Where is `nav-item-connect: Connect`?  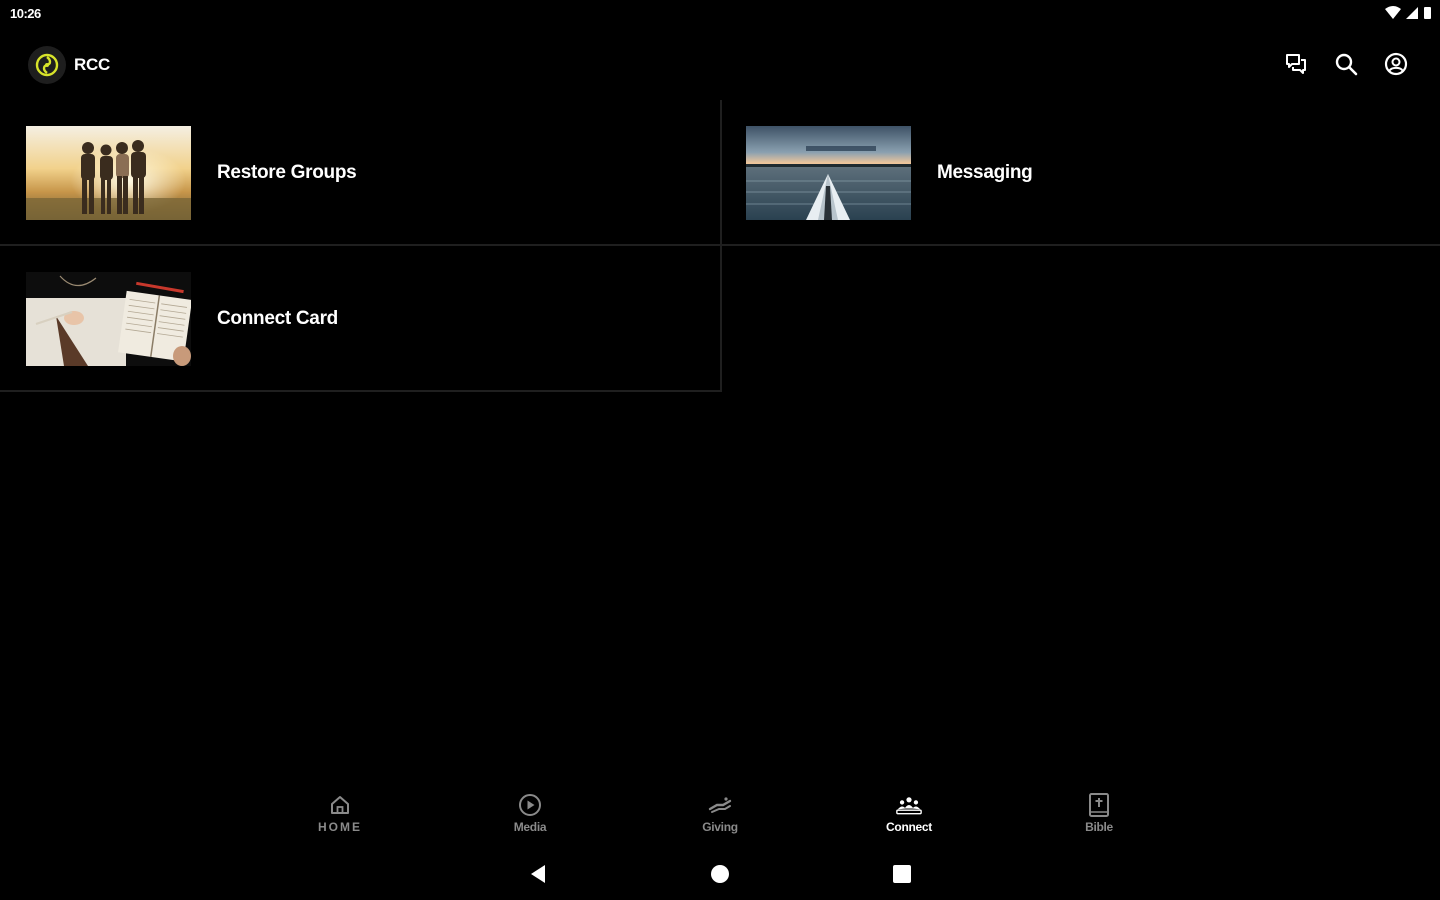
nav-item-connect: Connect is located at coordinates (909, 816).